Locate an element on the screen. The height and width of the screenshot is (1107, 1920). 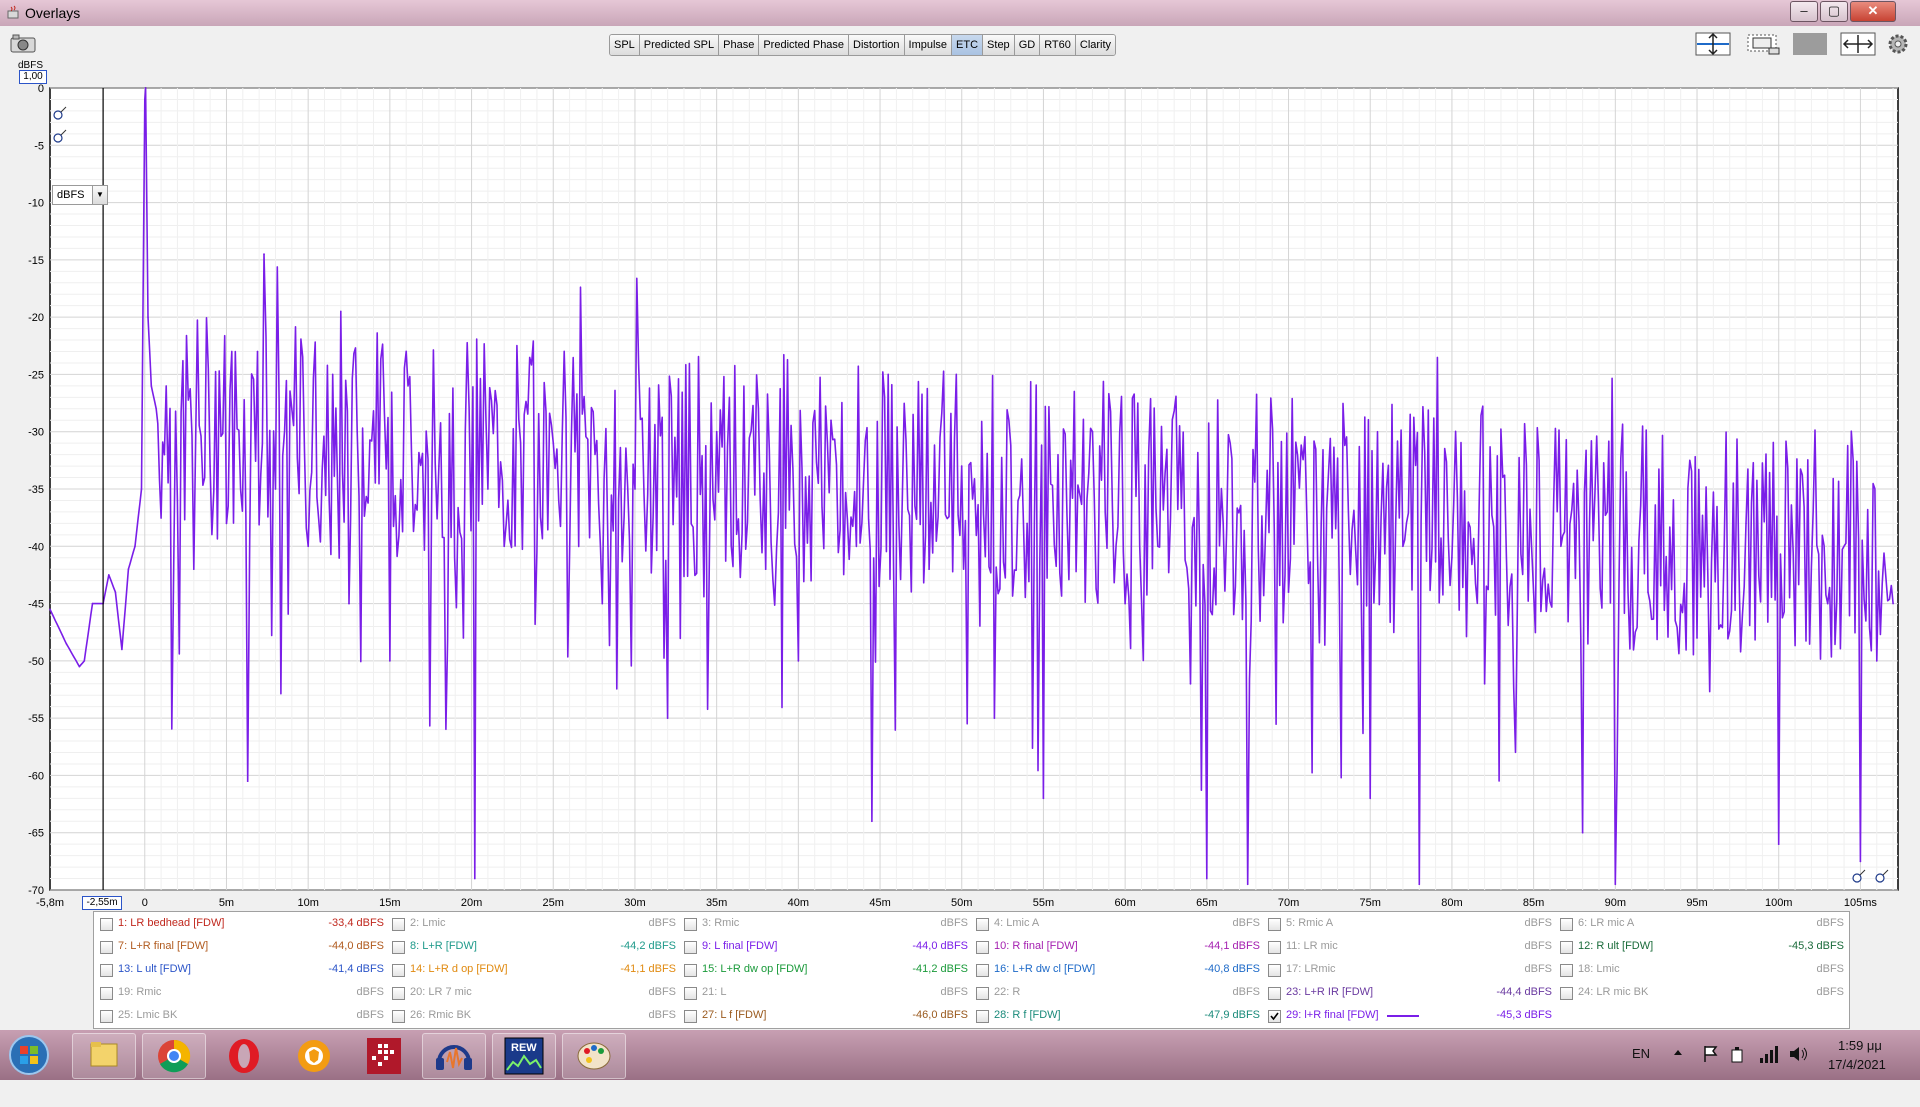
legend-item: 21: L dBFS is located at coordinates (823, 992).